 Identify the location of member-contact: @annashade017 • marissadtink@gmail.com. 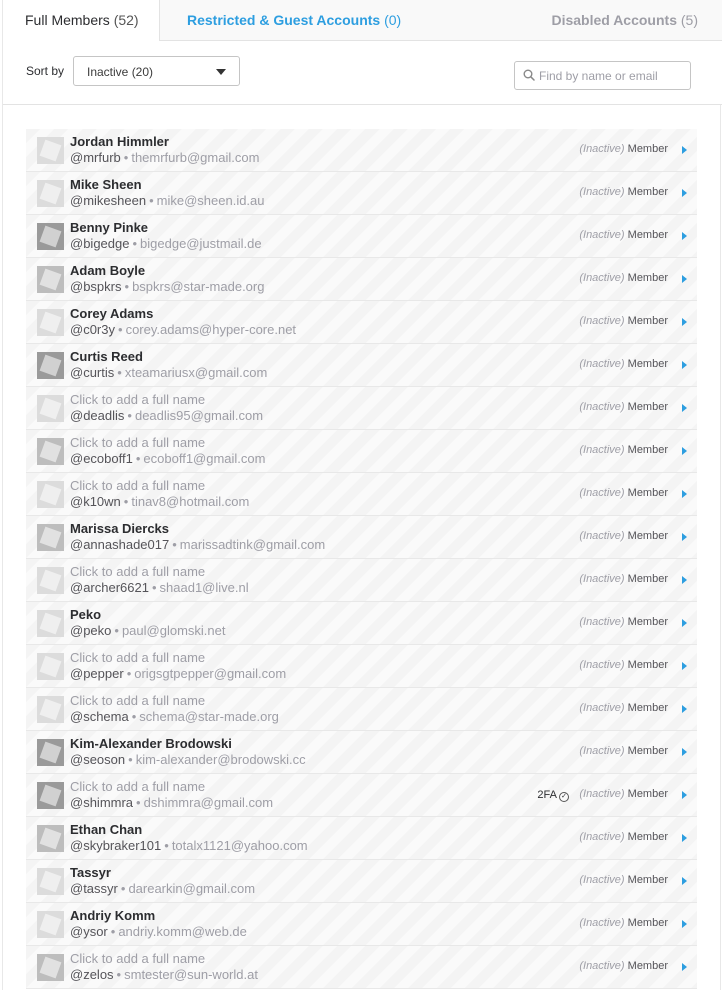
(197, 544).